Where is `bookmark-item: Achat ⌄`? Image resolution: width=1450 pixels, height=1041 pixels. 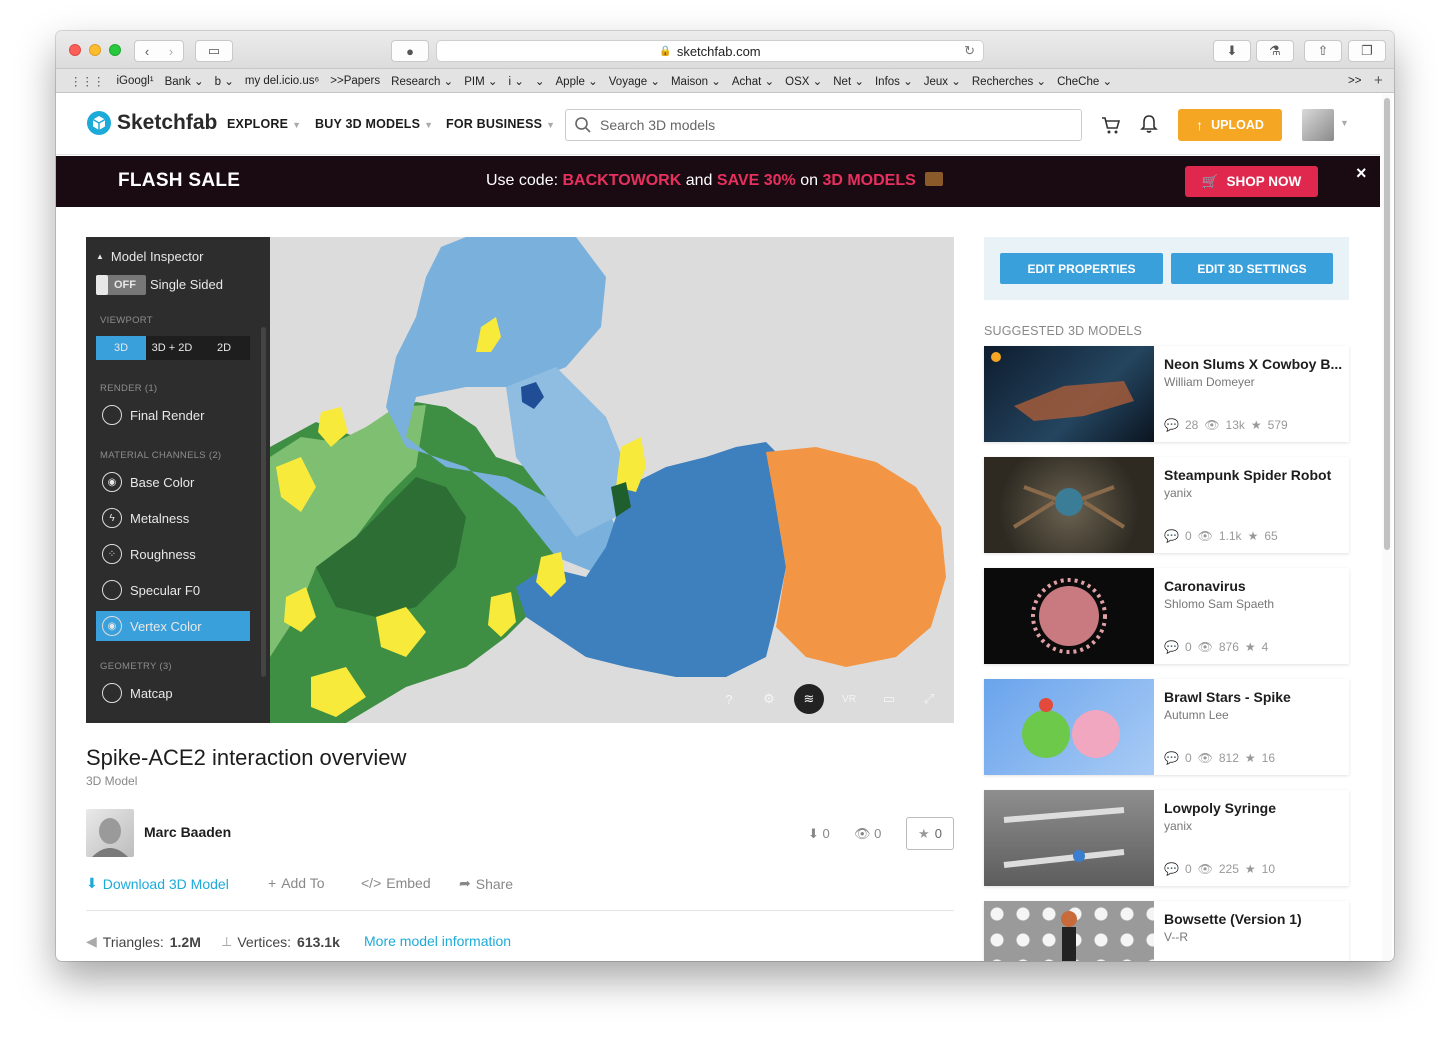
bookmark-item: Achat ⌄ is located at coordinates (753, 81).